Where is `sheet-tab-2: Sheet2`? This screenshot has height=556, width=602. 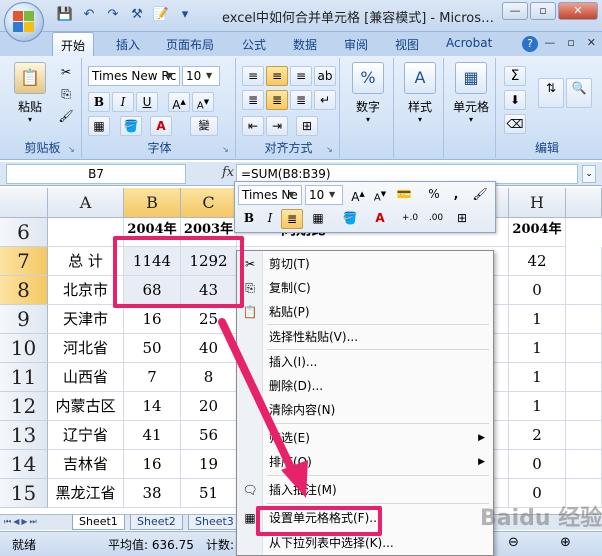 sheet-tab-2: Sheet2 is located at coordinates (156, 522).